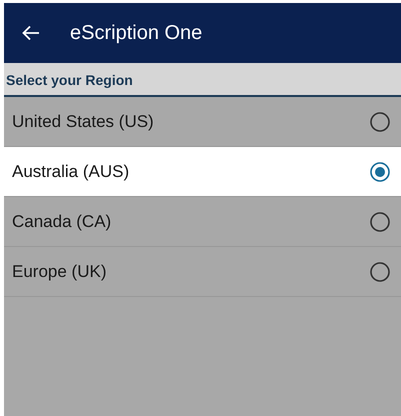 The width and height of the screenshot is (401, 416). I want to click on section-title: Select your Region, so click(69, 80).